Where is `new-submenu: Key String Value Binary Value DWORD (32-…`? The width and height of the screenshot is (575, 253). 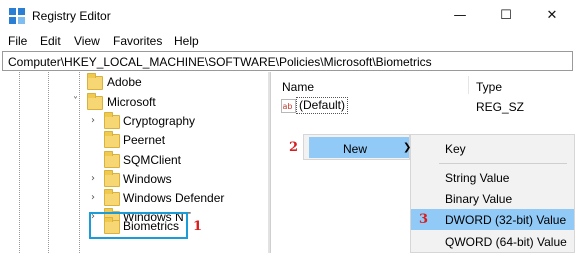
new-submenu: Key String Value Binary Value DWORD (32-… is located at coordinates (492, 193).